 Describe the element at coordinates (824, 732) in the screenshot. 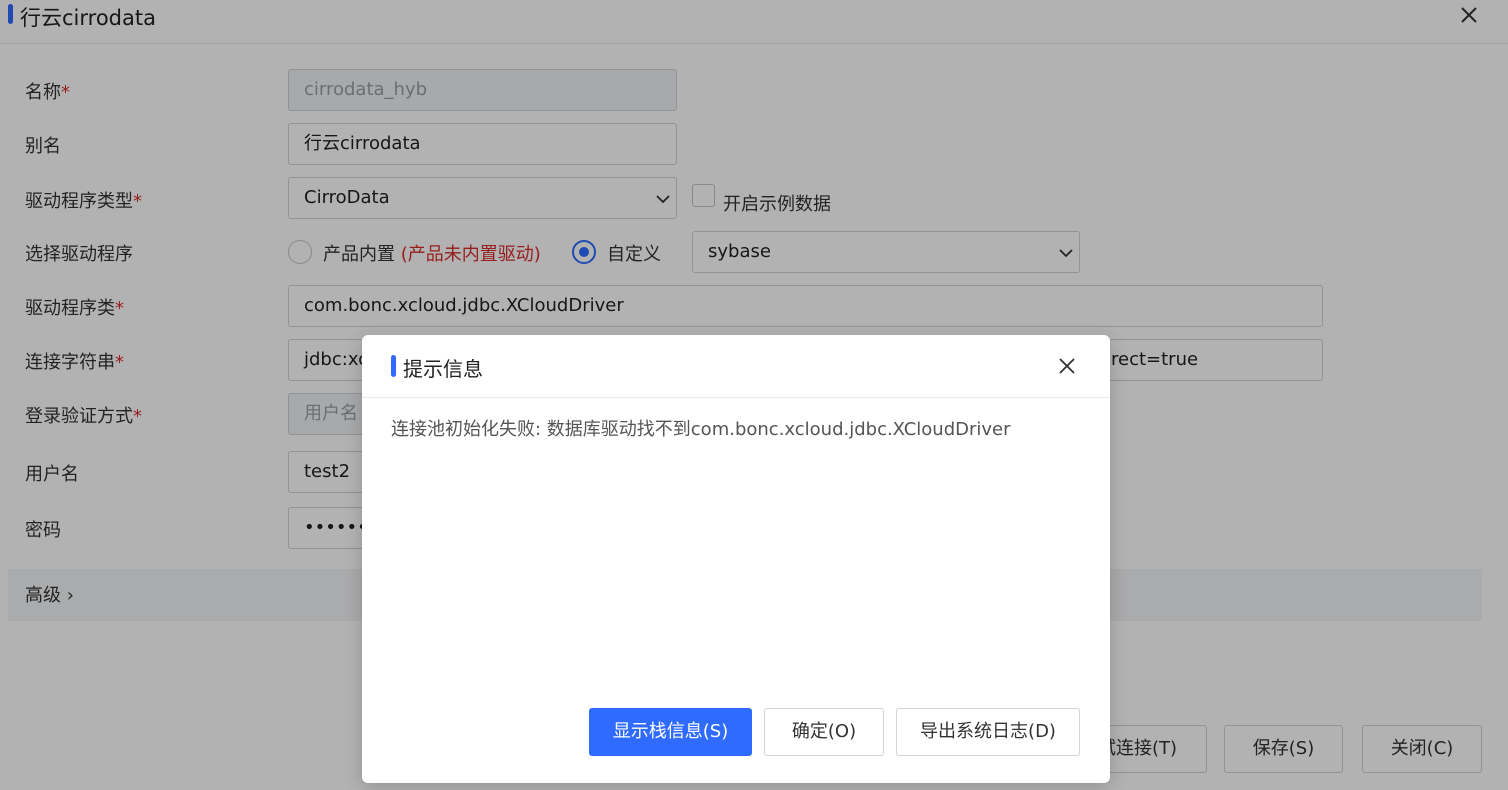

I see `ok-button: 确定(O)` at that location.